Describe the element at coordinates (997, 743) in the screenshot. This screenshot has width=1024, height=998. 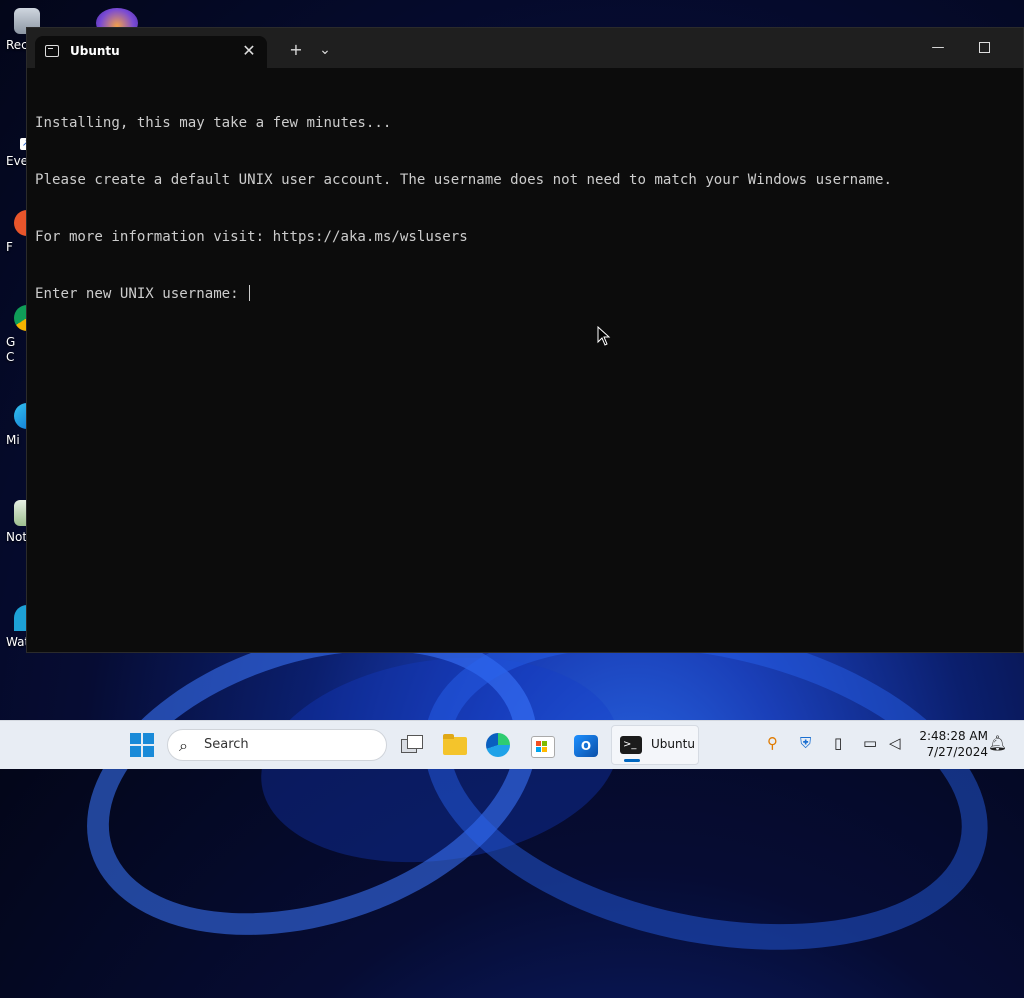
I see `notification-bell-icon: 🔔︎` at that location.